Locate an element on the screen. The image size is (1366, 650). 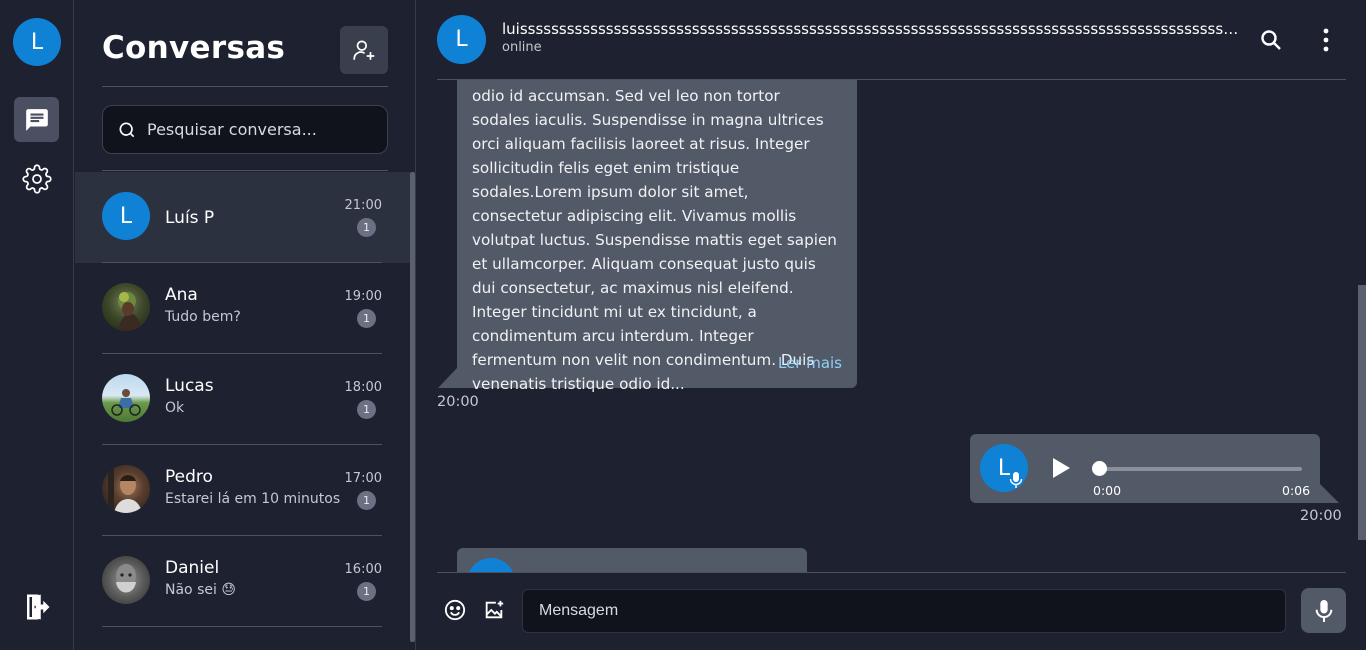
user-avatar: L is located at coordinates (37, 42).